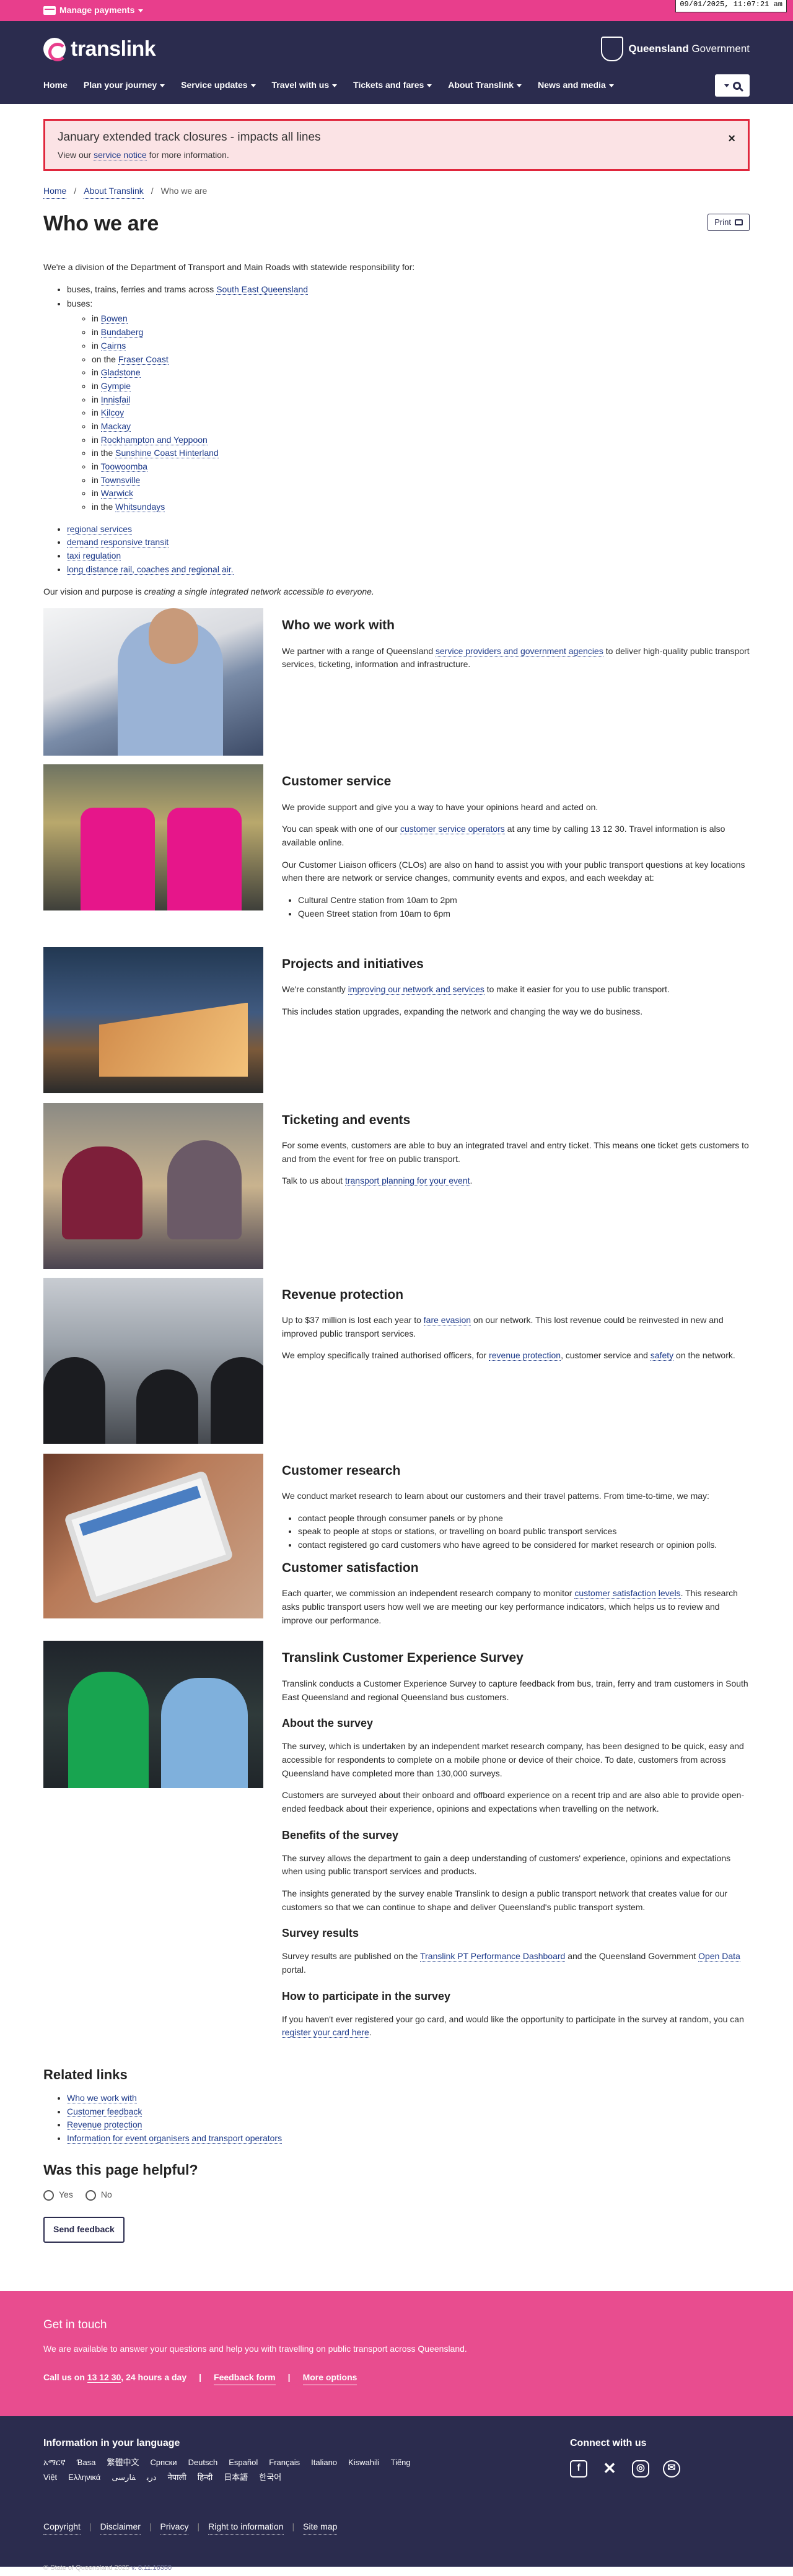 The image size is (793, 2576). I want to click on bus-area-link: Innisfail, so click(115, 399).